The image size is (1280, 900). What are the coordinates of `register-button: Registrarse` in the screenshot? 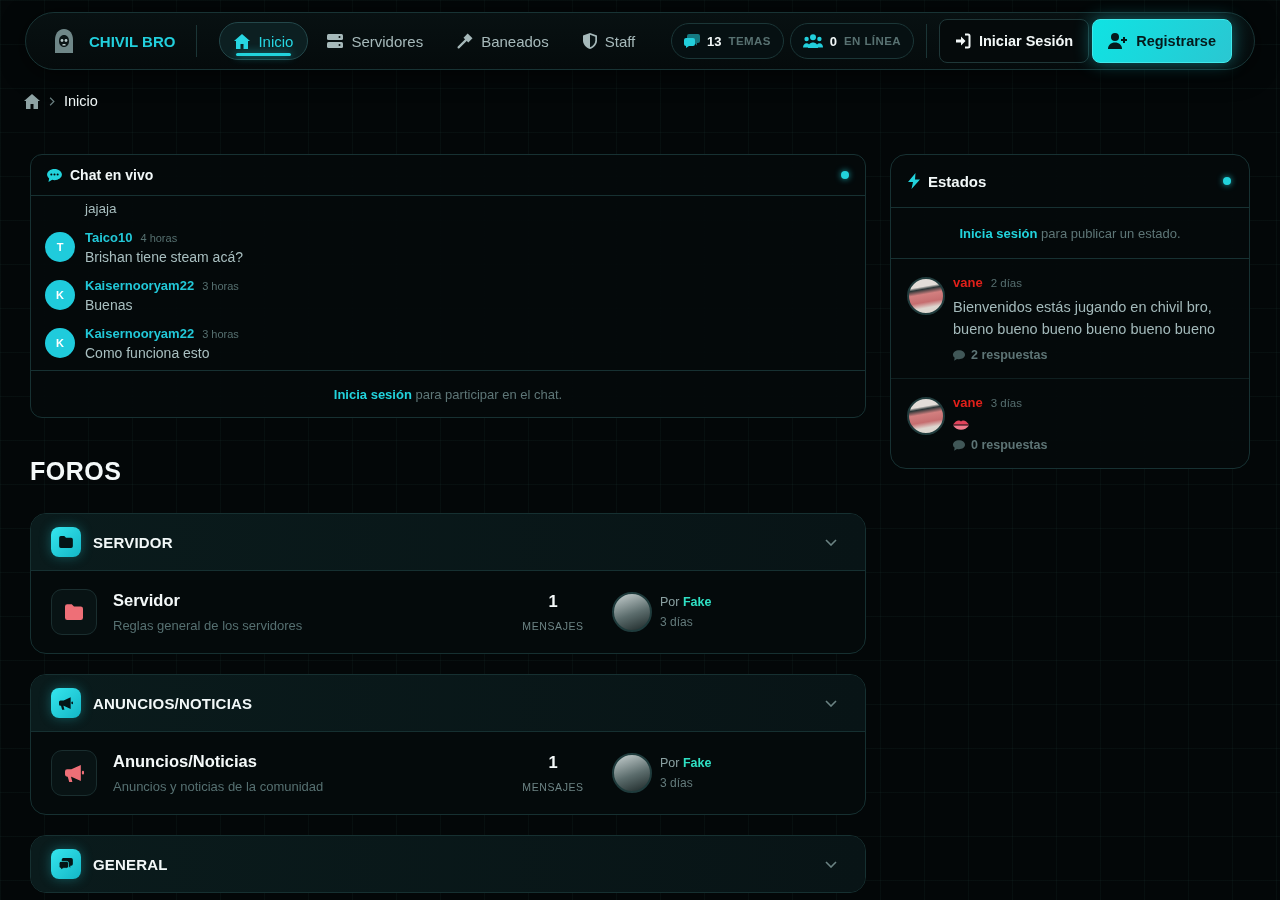 It's located at (1162, 41).